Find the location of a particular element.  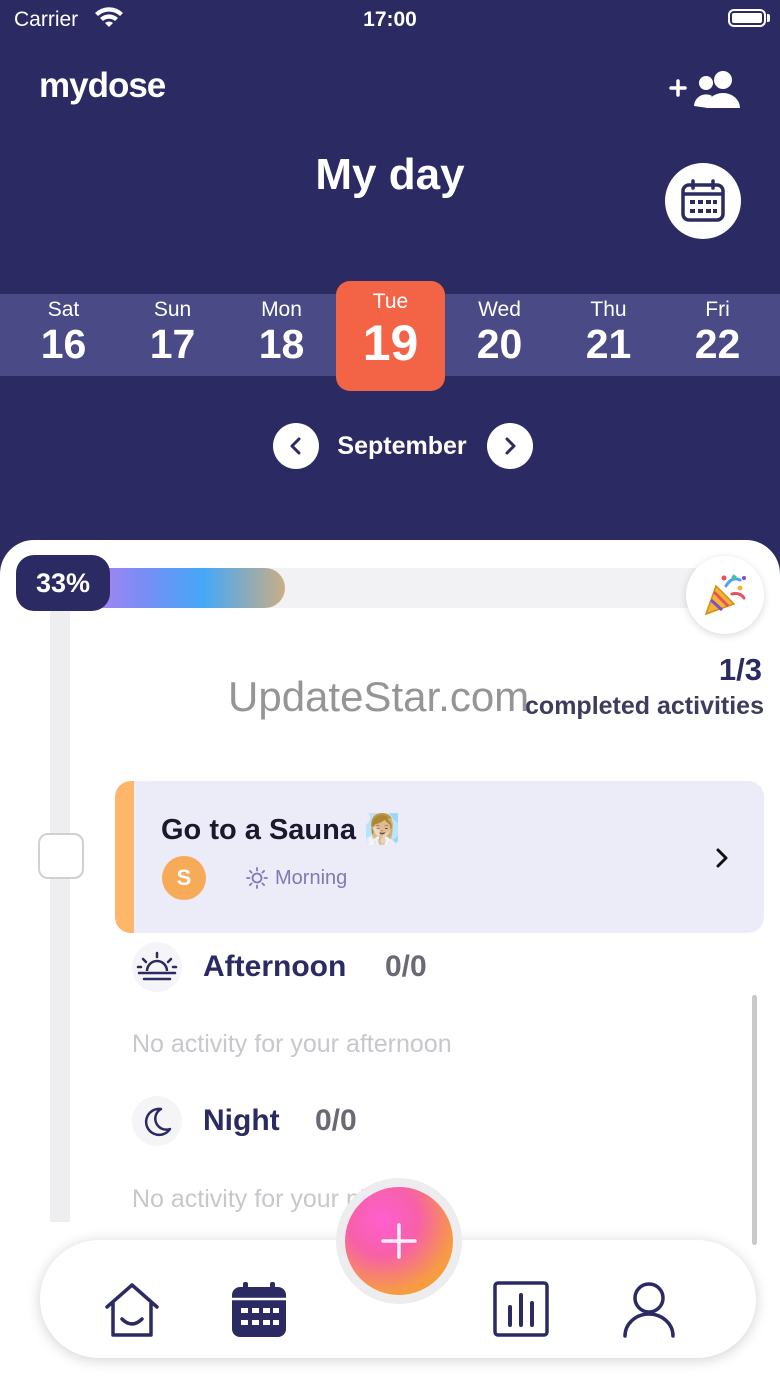

calendar-icon is located at coordinates (703, 200).